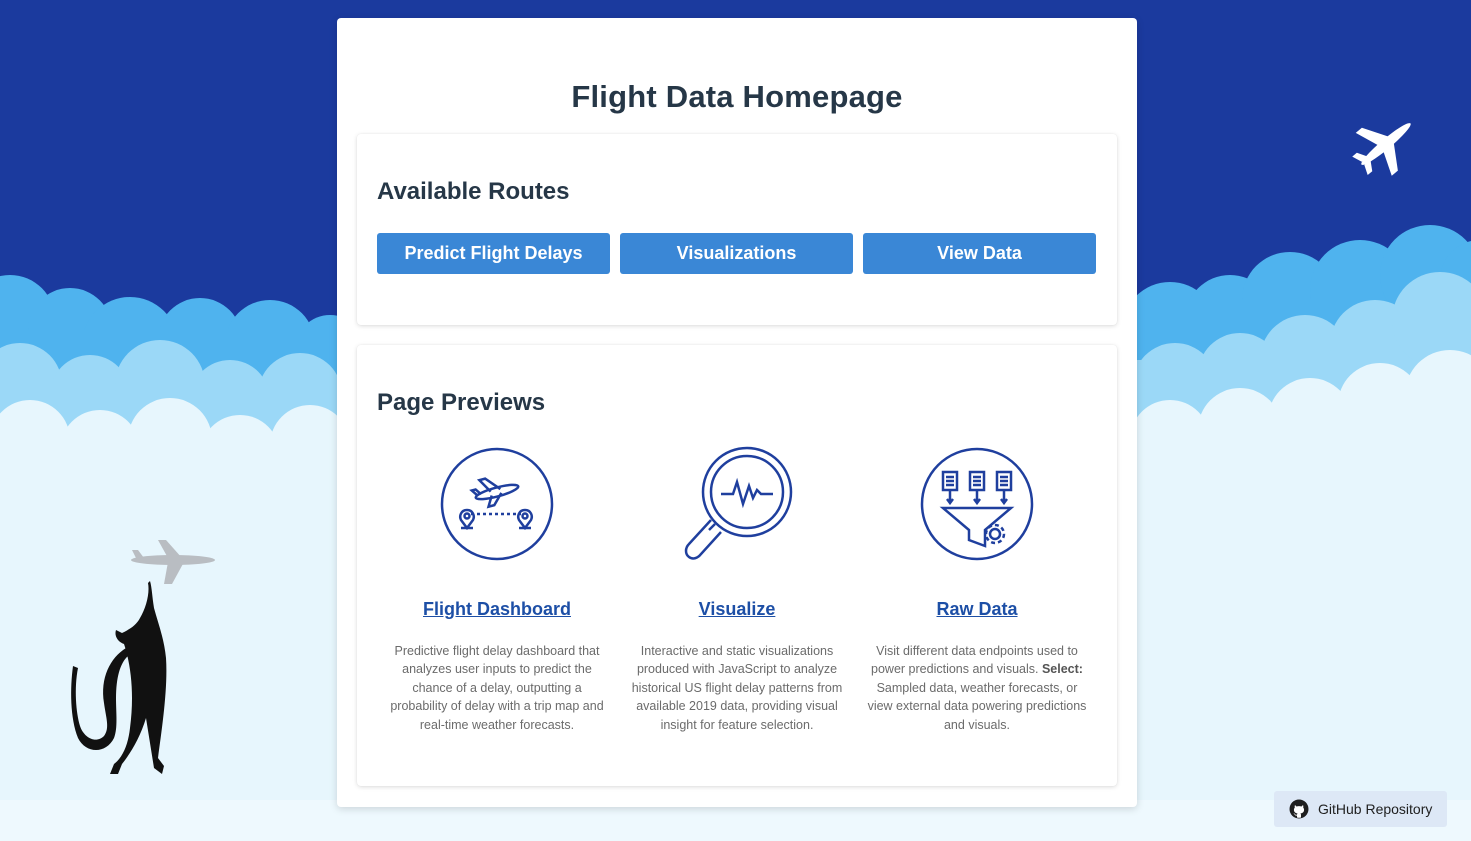  I want to click on raw-data-link: Raw Data, so click(977, 609).